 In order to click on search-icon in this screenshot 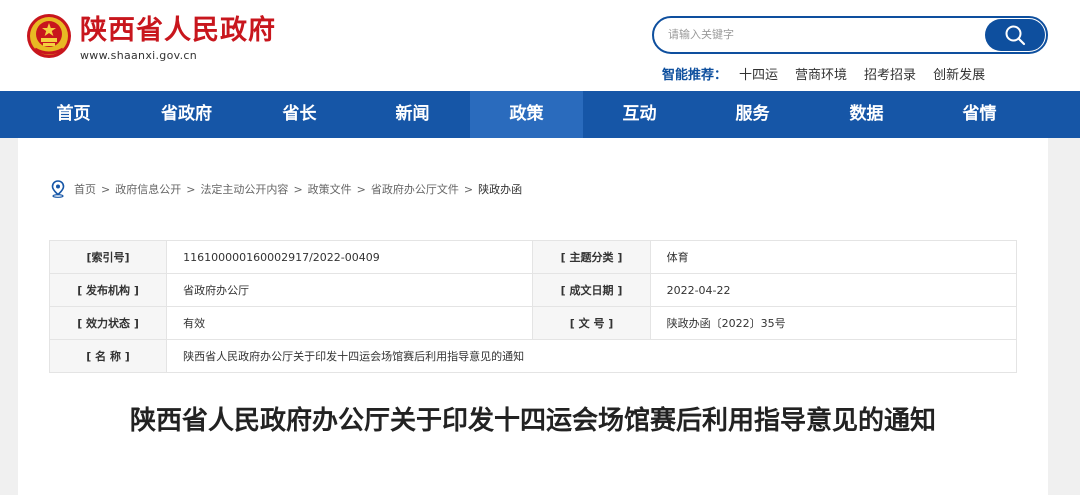, I will do `click(1015, 35)`.